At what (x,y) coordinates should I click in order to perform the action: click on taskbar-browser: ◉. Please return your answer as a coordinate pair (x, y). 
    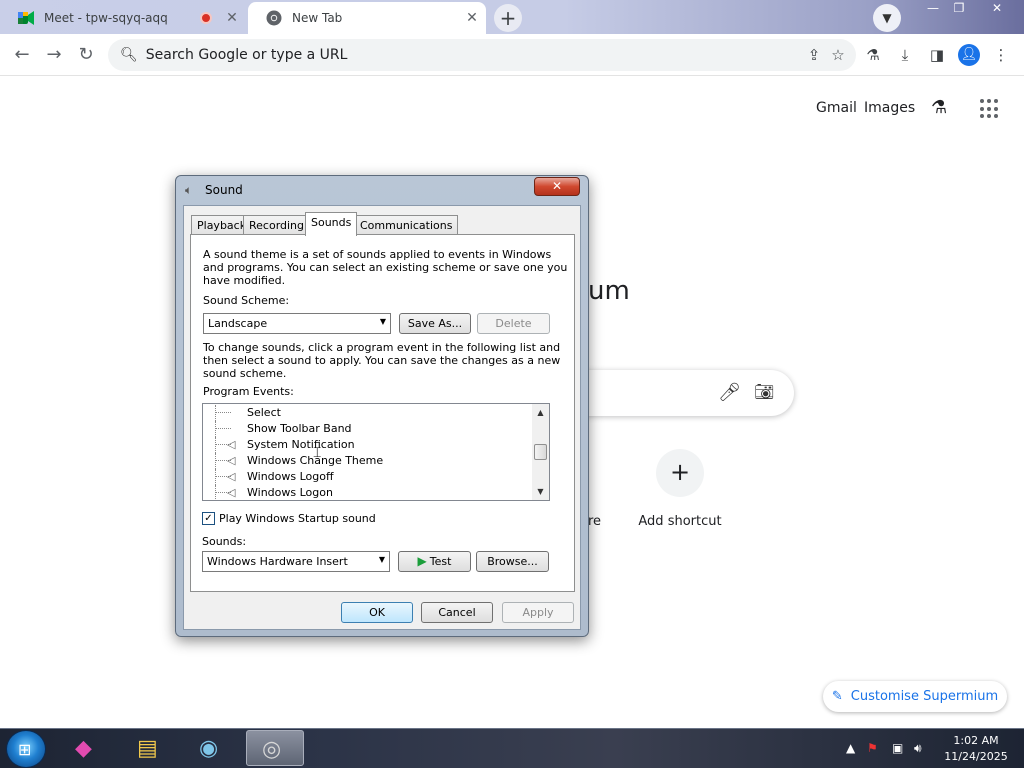
    Looking at the image, I should click on (213, 748).